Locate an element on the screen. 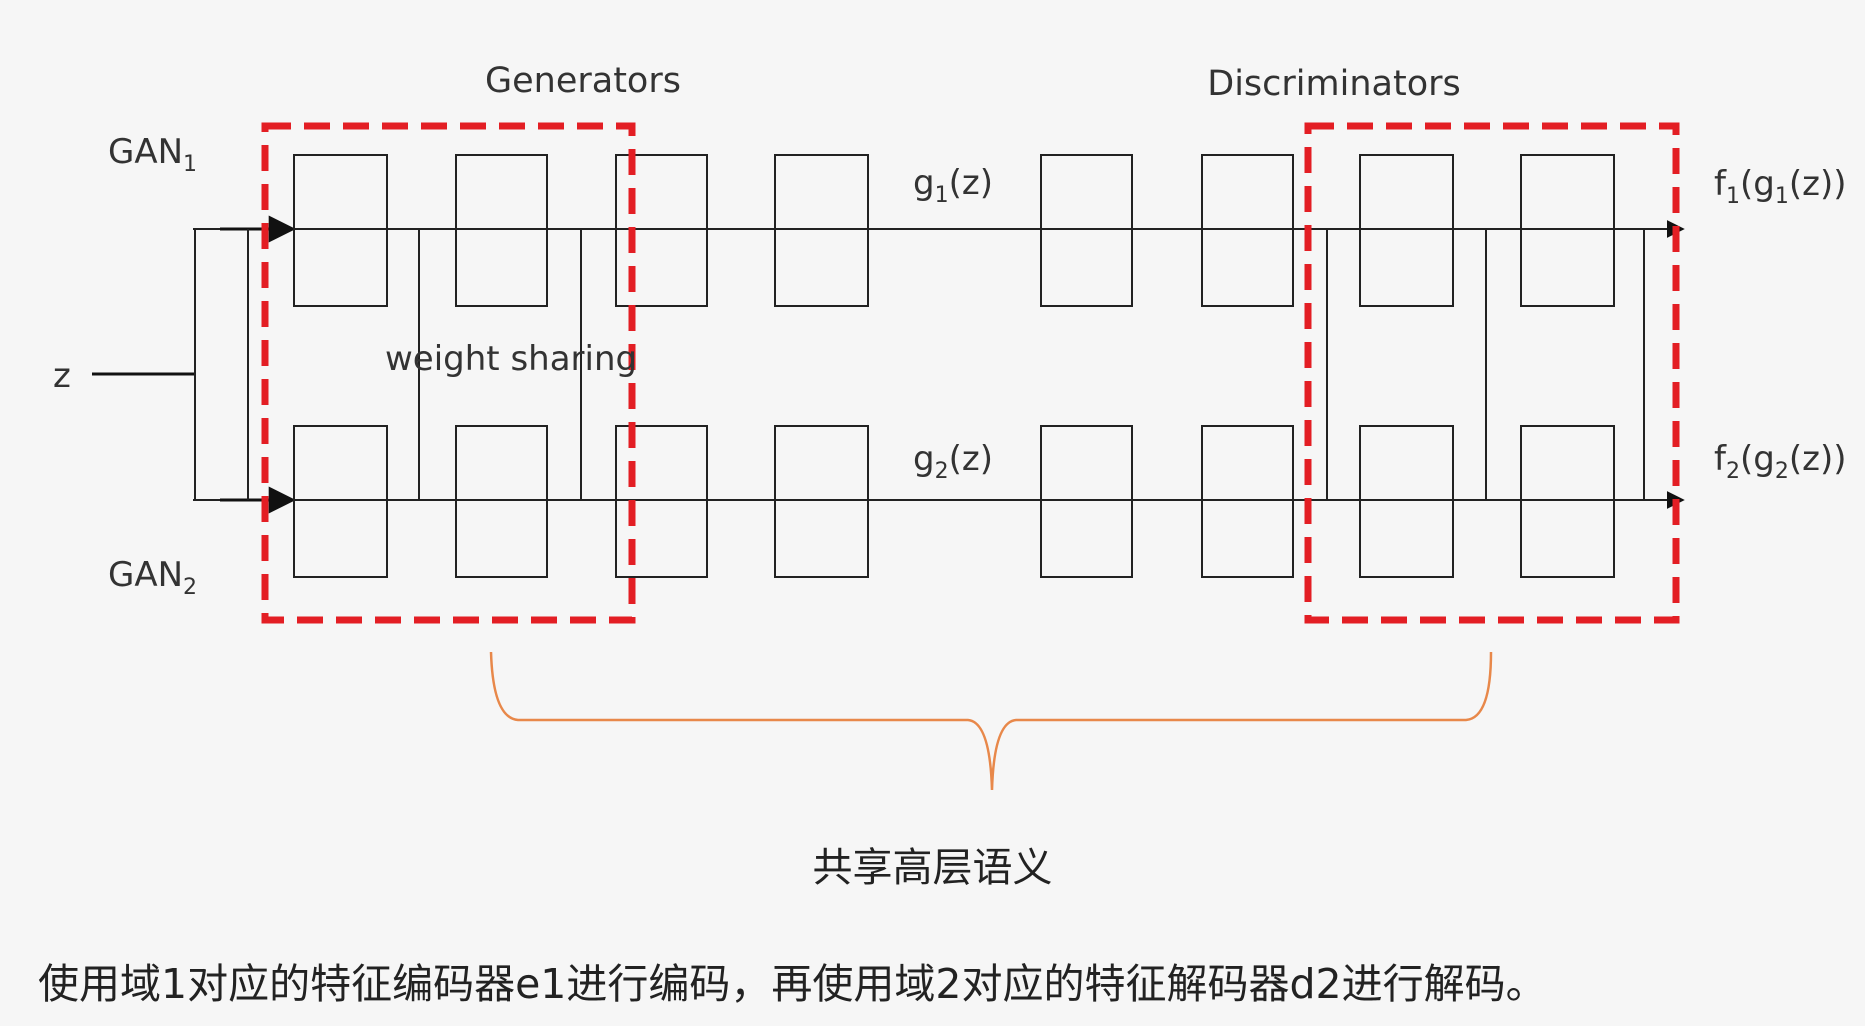 This screenshot has height=1026, width=1865. input-z-label: z is located at coordinates (62, 376).